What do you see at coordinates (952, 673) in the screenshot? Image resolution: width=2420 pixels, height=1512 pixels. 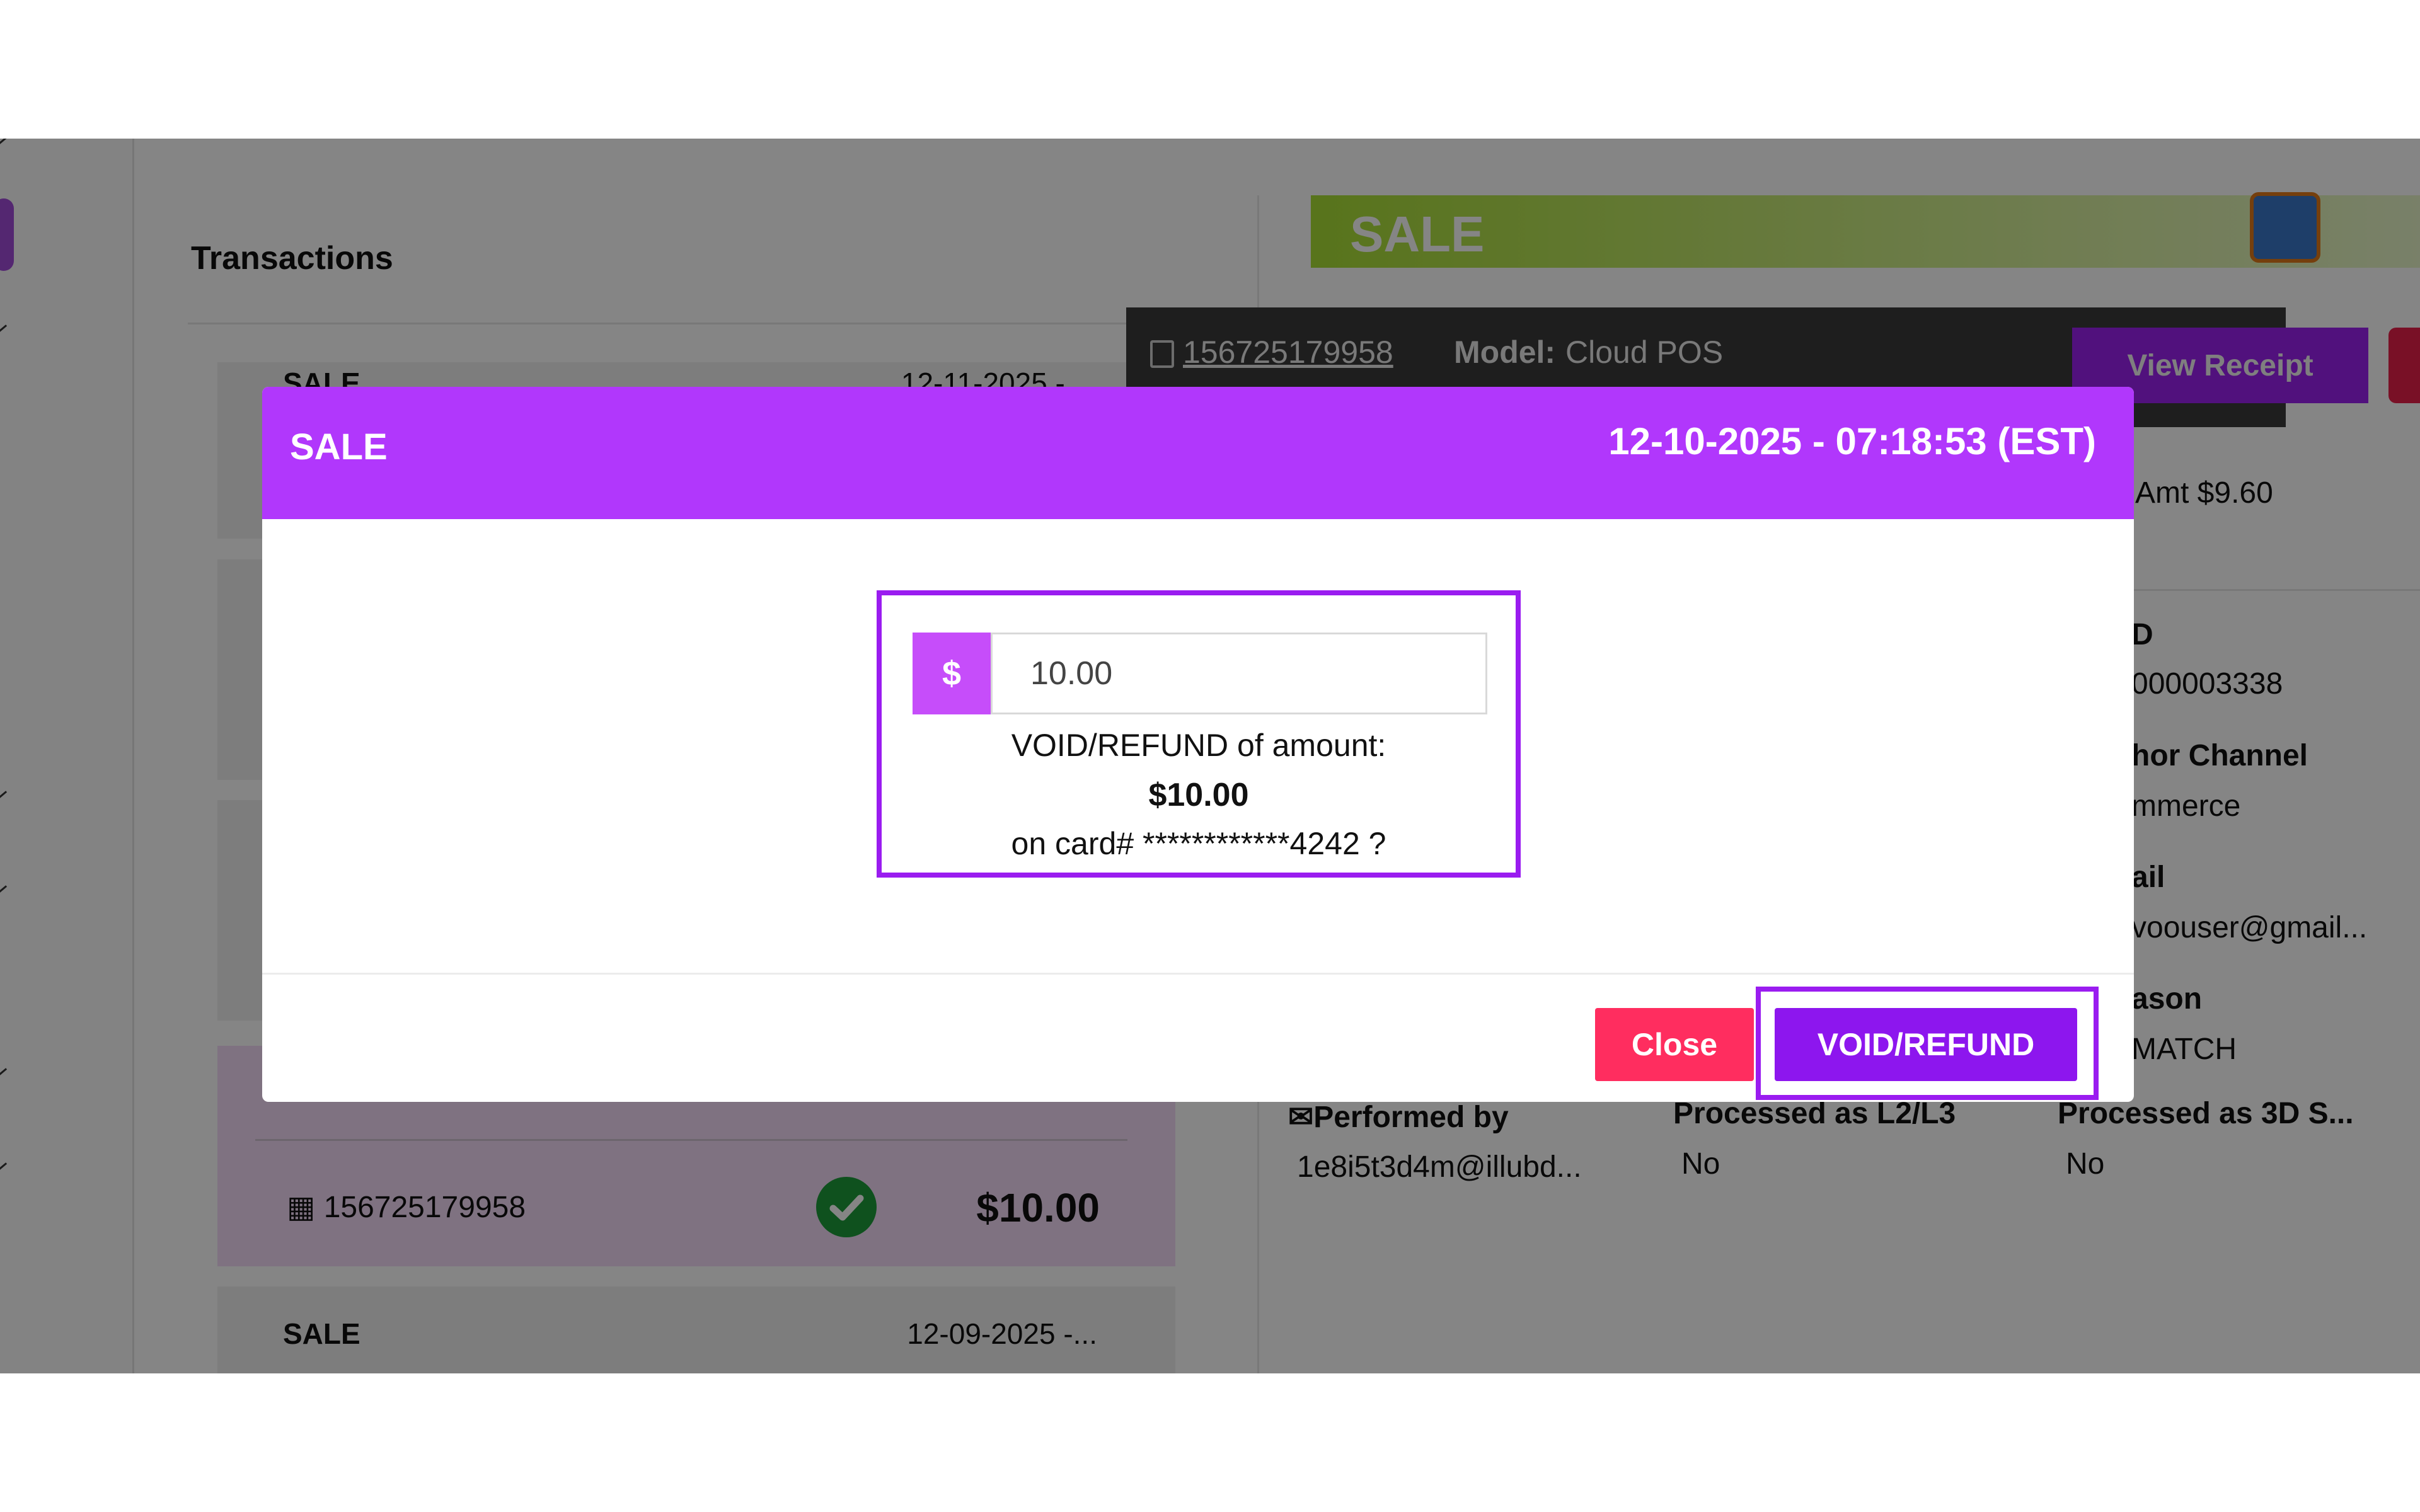 I see `dollar-icon: $` at bounding box center [952, 673].